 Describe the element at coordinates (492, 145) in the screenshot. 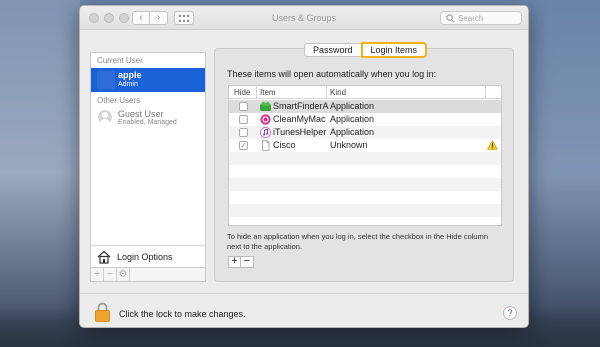

I see `warning-icon` at that location.